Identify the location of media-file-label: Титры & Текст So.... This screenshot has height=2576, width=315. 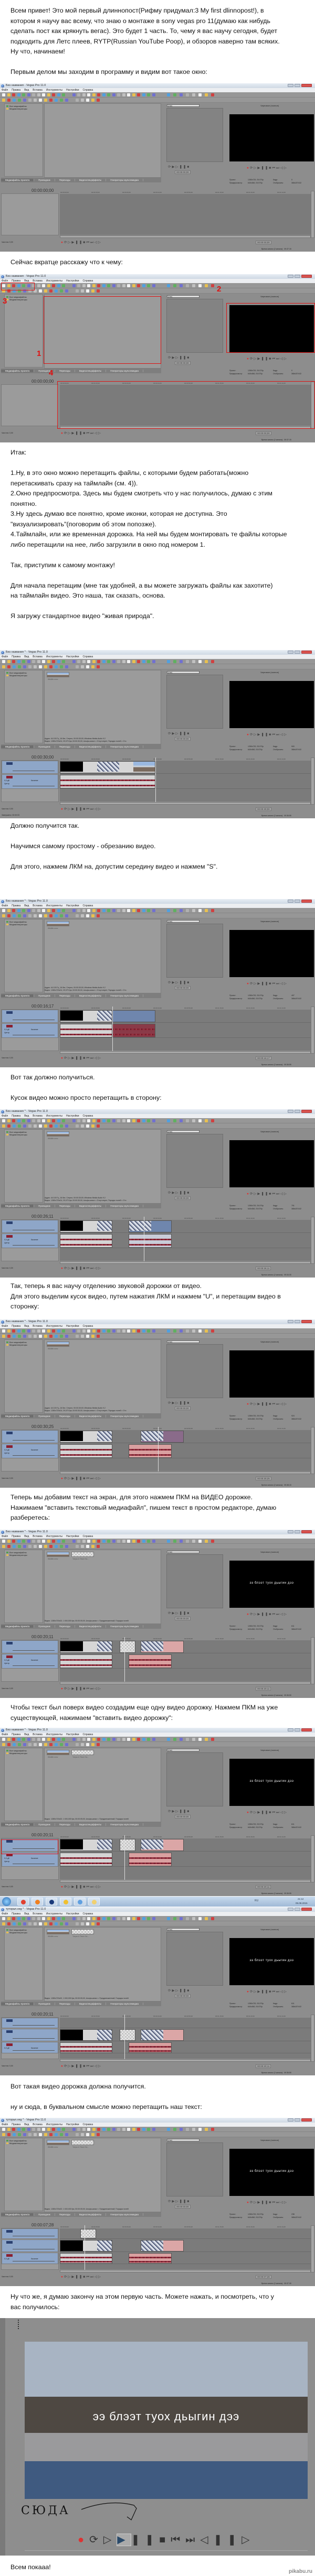
(80, 1757).